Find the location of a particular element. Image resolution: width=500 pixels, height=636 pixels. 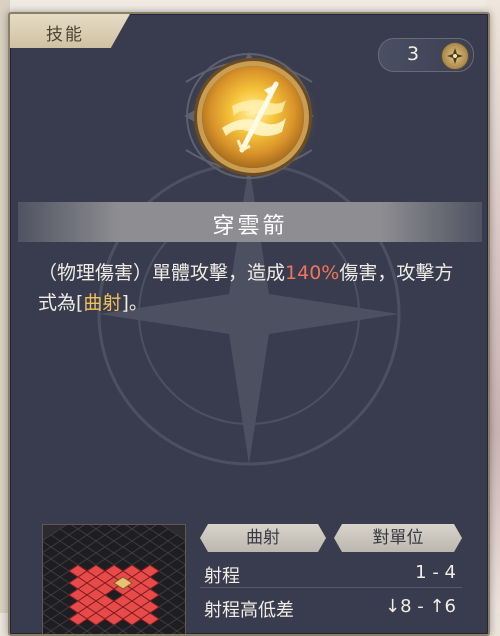

skill-title-bar: 穿雲箭 is located at coordinates (250, 222).